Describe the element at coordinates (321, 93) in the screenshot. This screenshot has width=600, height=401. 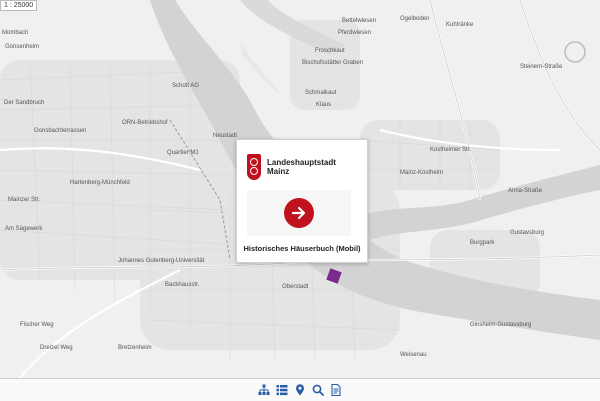
I see `map-place-label: Schmalkaut` at that location.